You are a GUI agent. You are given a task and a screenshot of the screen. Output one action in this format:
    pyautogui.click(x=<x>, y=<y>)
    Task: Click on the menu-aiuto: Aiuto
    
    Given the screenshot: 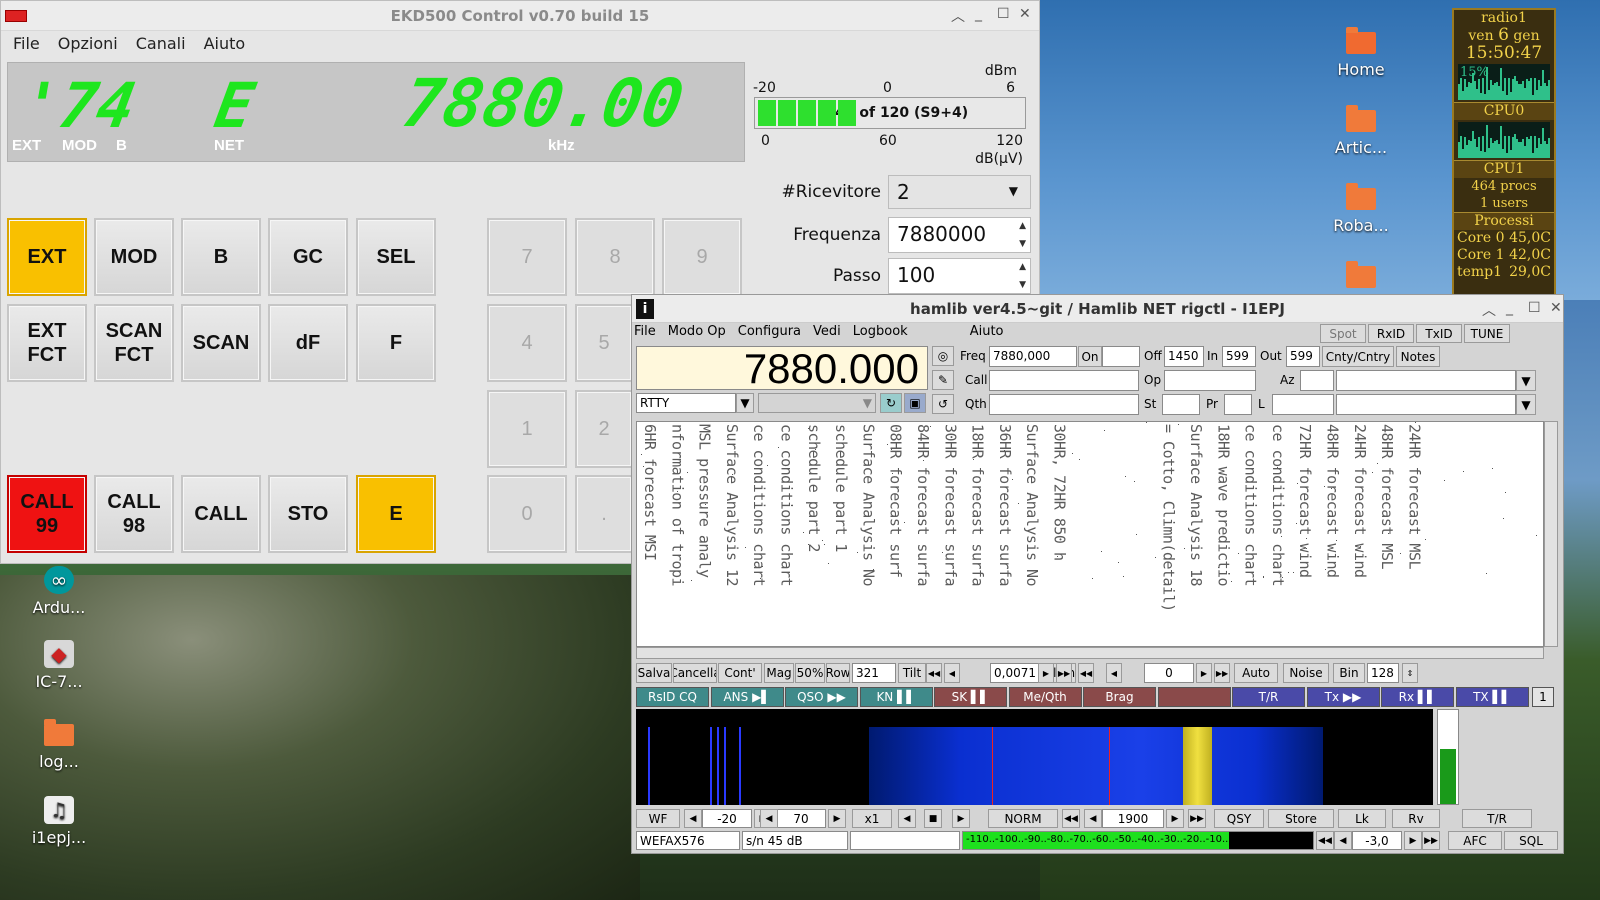 What is the action you would take?
    pyautogui.click(x=225, y=44)
    